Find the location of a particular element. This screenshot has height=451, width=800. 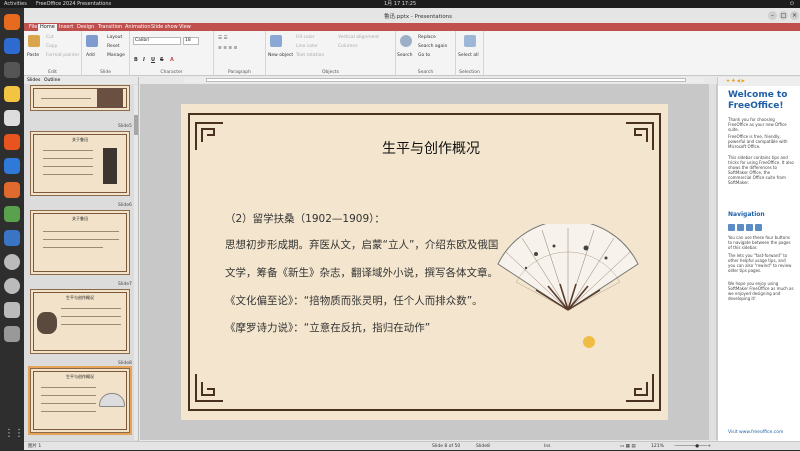

add-slide-button: Add is located at coordinates (90, 55).